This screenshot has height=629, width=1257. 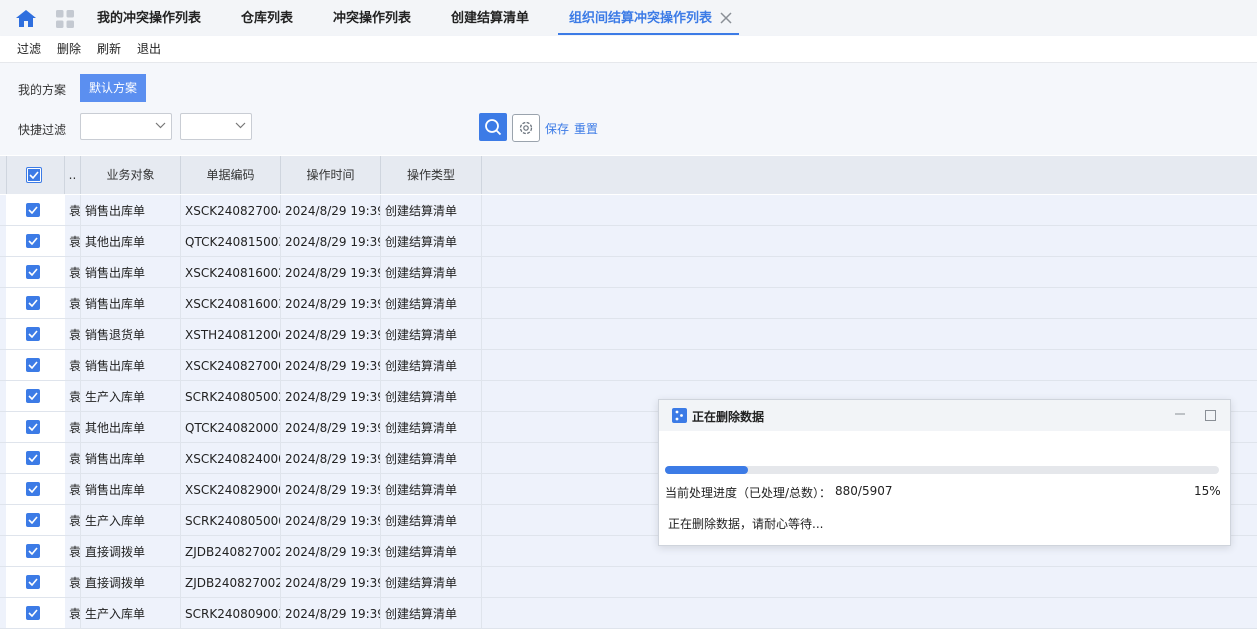 What do you see at coordinates (648, 17) in the screenshot?
I see `tab-org-settlement-conflict-list: 组织间结算冲突操作列表` at bounding box center [648, 17].